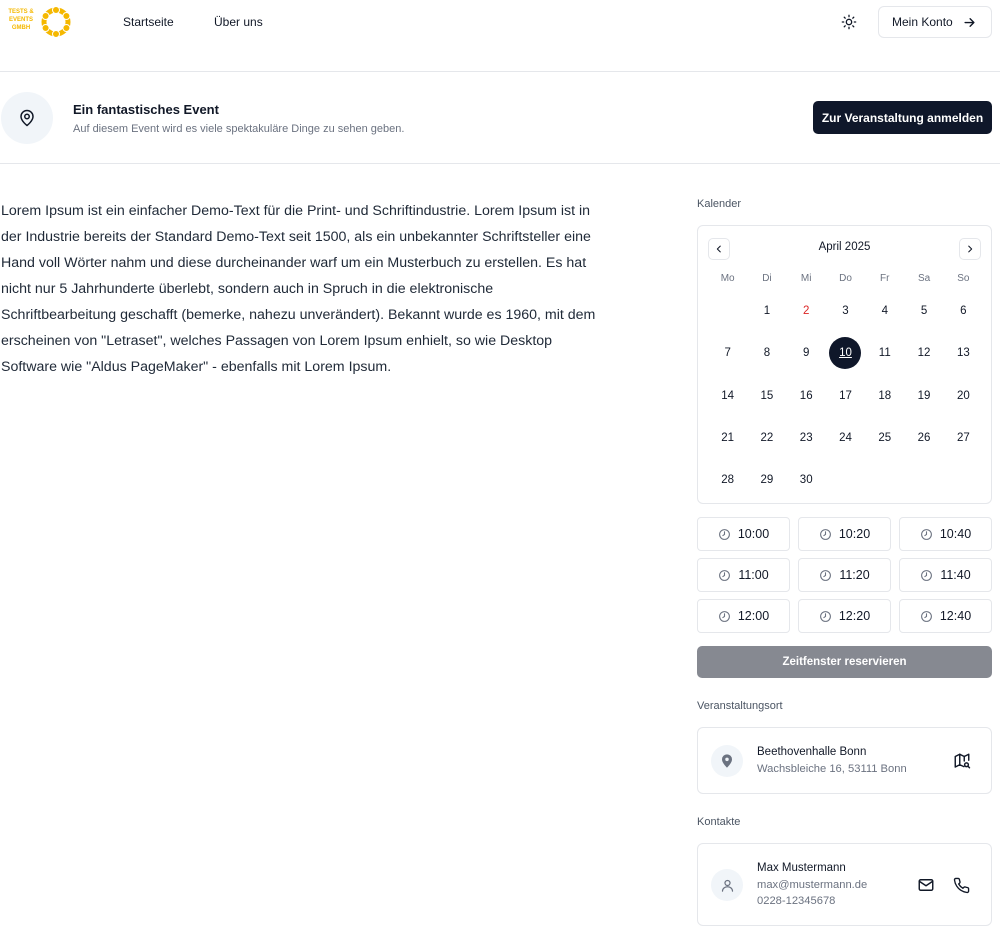  What do you see at coordinates (727, 311) in the screenshot?
I see `calendar-empty-cell` at bounding box center [727, 311].